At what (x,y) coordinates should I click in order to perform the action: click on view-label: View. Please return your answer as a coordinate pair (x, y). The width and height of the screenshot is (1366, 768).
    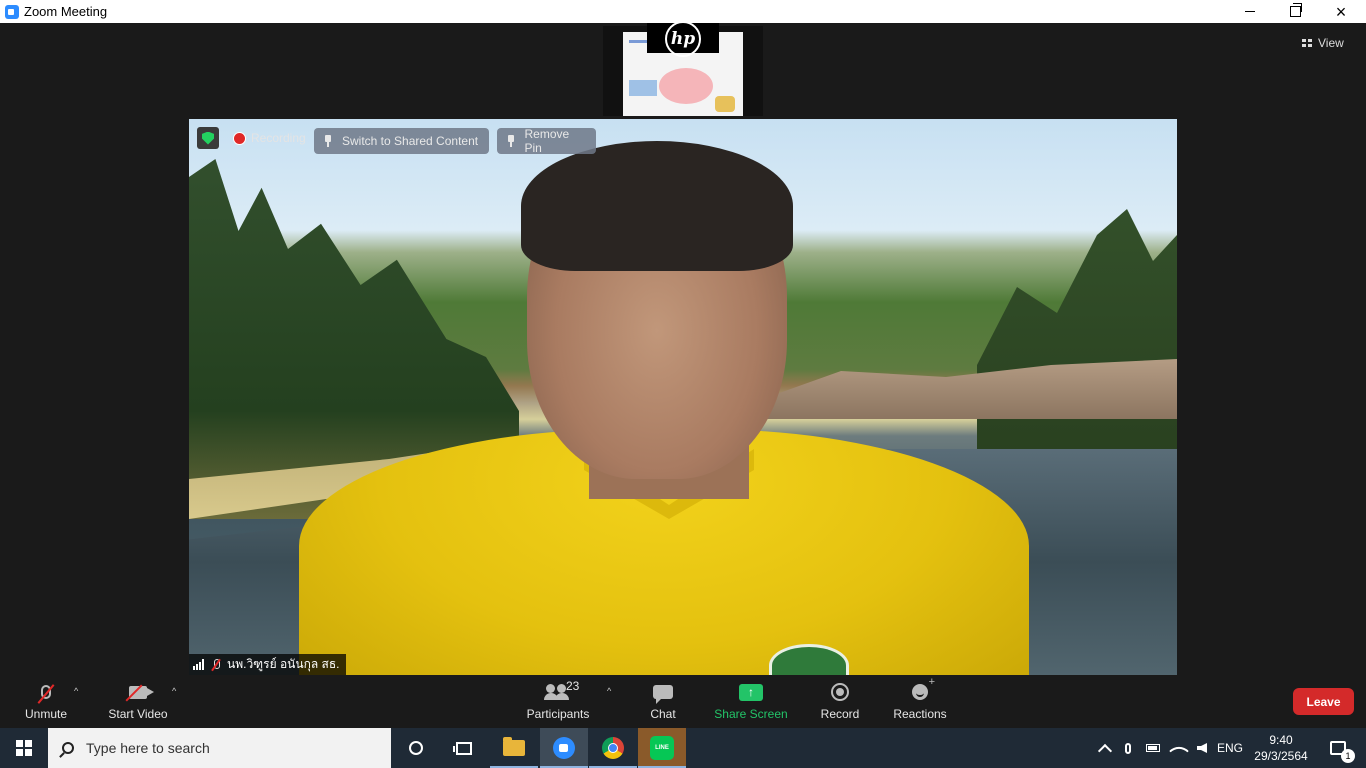
    Looking at the image, I should click on (1331, 43).